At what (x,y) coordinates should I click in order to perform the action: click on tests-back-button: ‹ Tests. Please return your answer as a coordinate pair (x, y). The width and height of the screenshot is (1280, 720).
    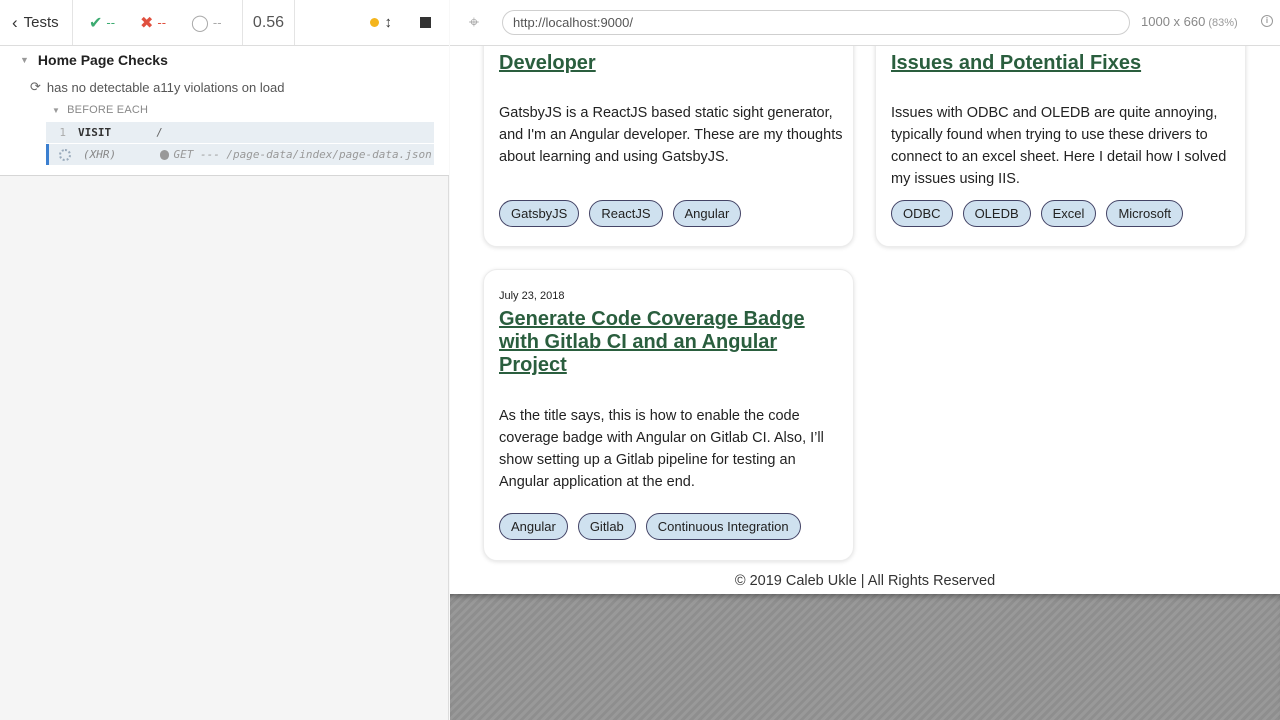
    Looking at the image, I should click on (36, 22).